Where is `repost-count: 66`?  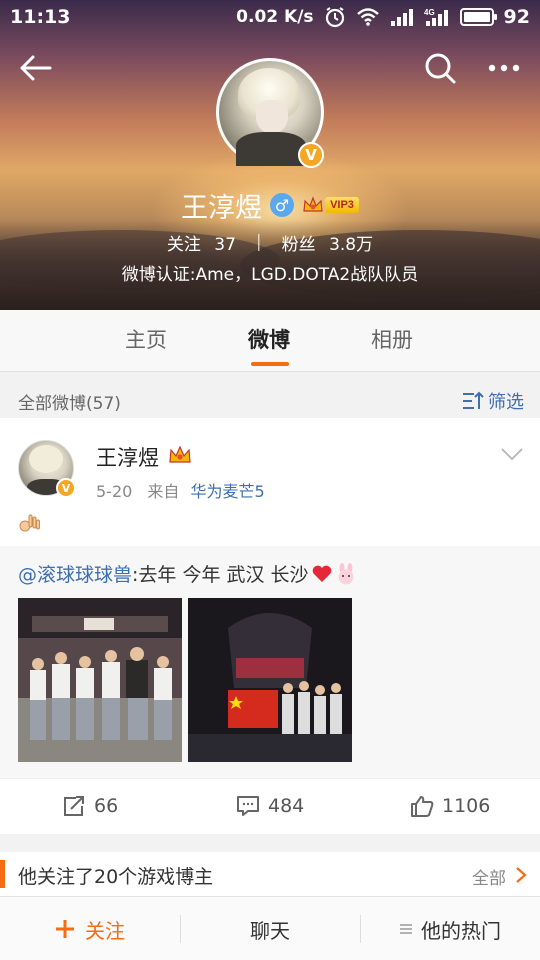
repost-count: 66 is located at coordinates (106, 806).